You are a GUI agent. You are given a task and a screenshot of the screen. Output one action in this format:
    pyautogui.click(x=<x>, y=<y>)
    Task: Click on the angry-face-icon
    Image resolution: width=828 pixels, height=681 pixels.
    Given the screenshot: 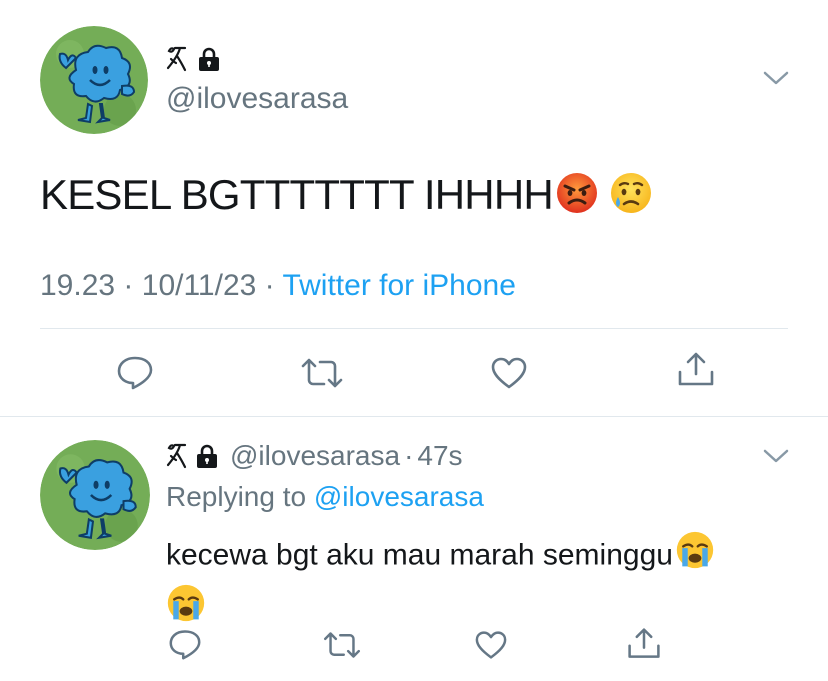 What is the action you would take?
    pyautogui.click(x=577, y=195)
    